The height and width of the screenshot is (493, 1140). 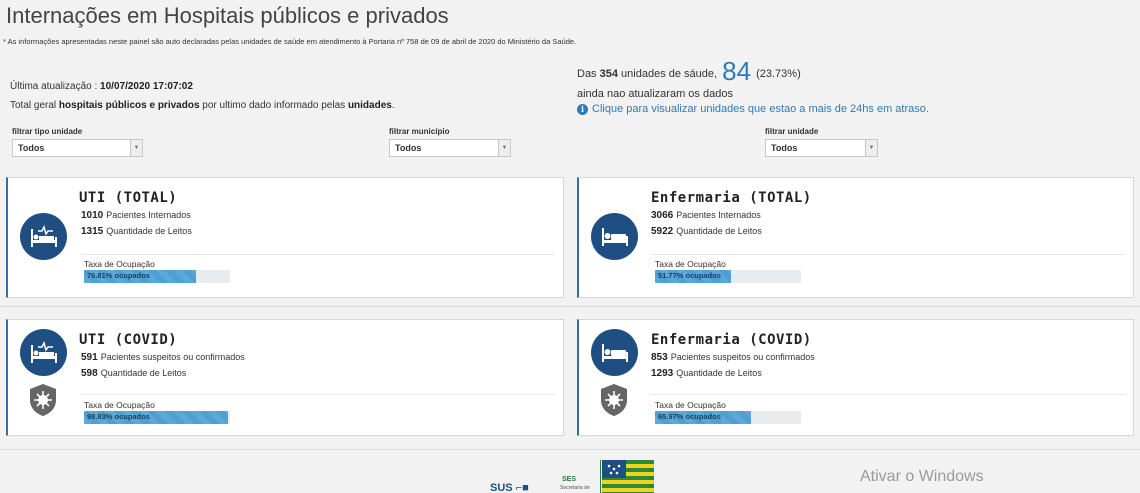 What do you see at coordinates (784, 148) in the screenshot?
I see `filter-unidade-value: Todos` at bounding box center [784, 148].